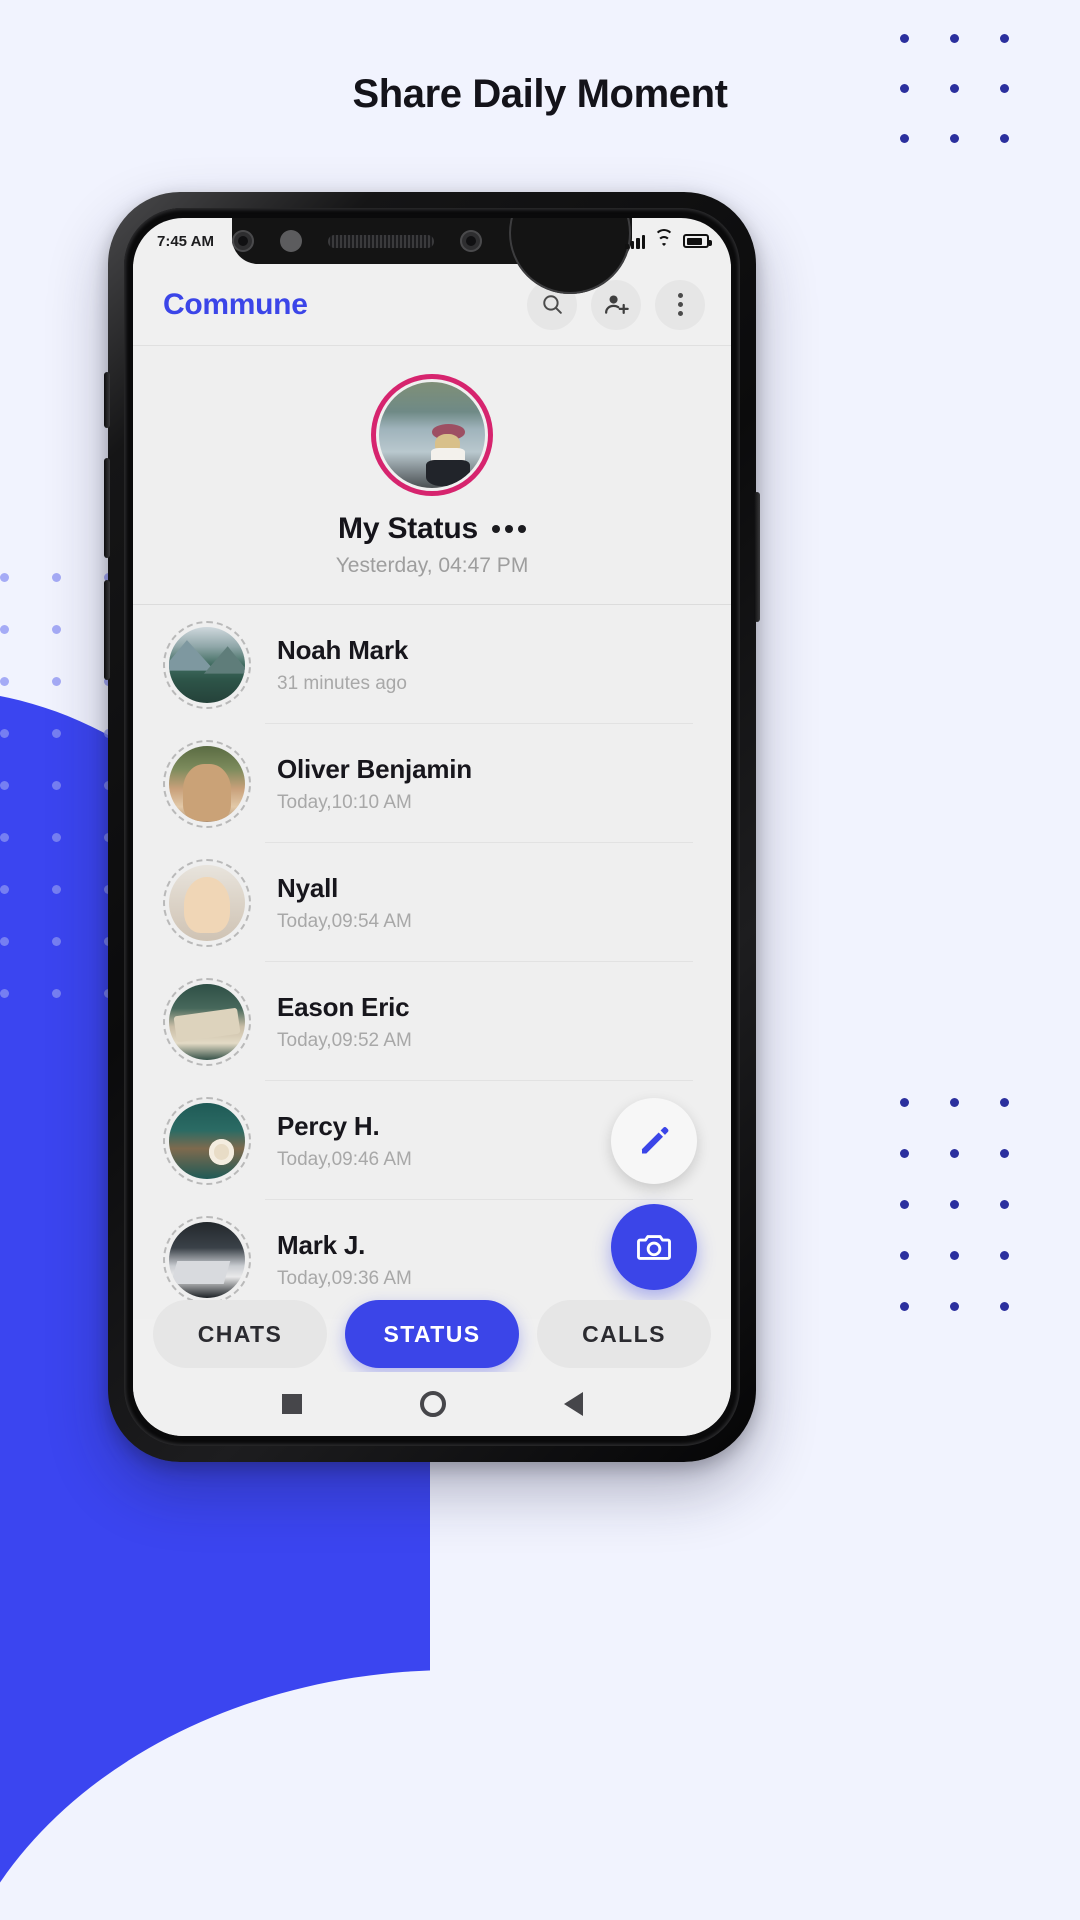 The image size is (1080, 1920). What do you see at coordinates (540, 94) in the screenshot?
I see `page-title: Share Daily Moment` at bounding box center [540, 94].